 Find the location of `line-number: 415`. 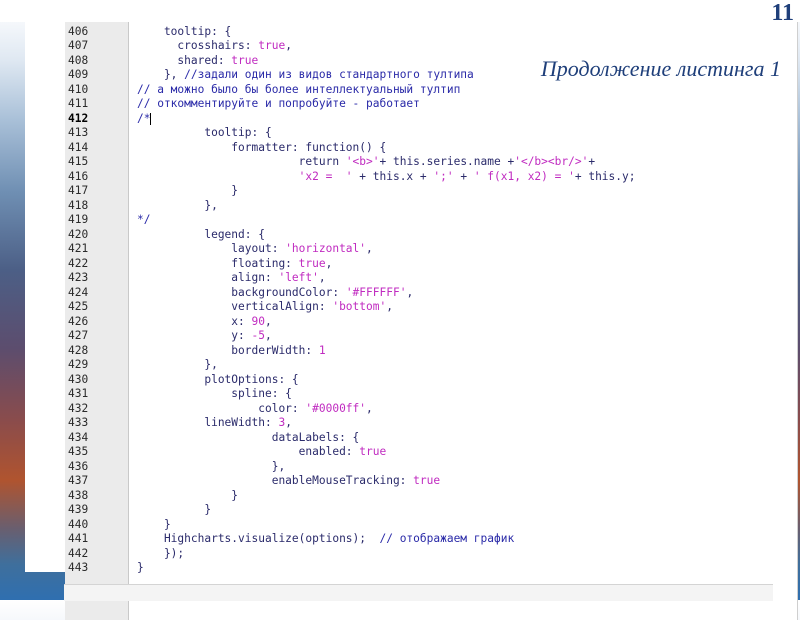

line-number: 415 is located at coordinates (78, 161).